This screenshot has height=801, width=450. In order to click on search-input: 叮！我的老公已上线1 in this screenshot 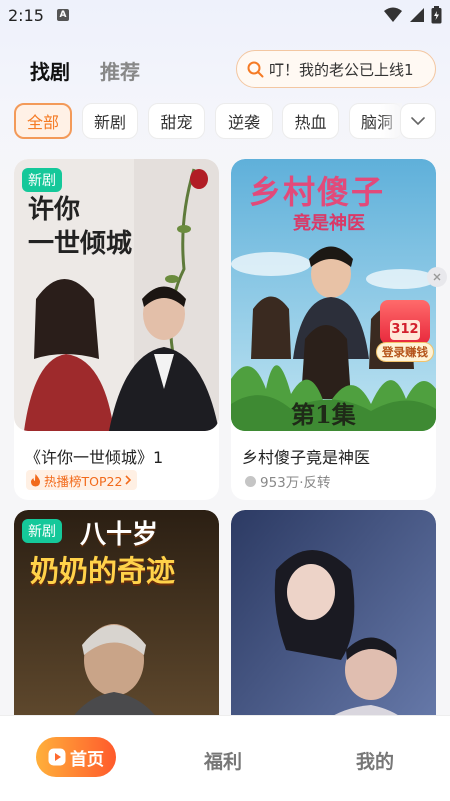, I will do `click(336, 69)`.